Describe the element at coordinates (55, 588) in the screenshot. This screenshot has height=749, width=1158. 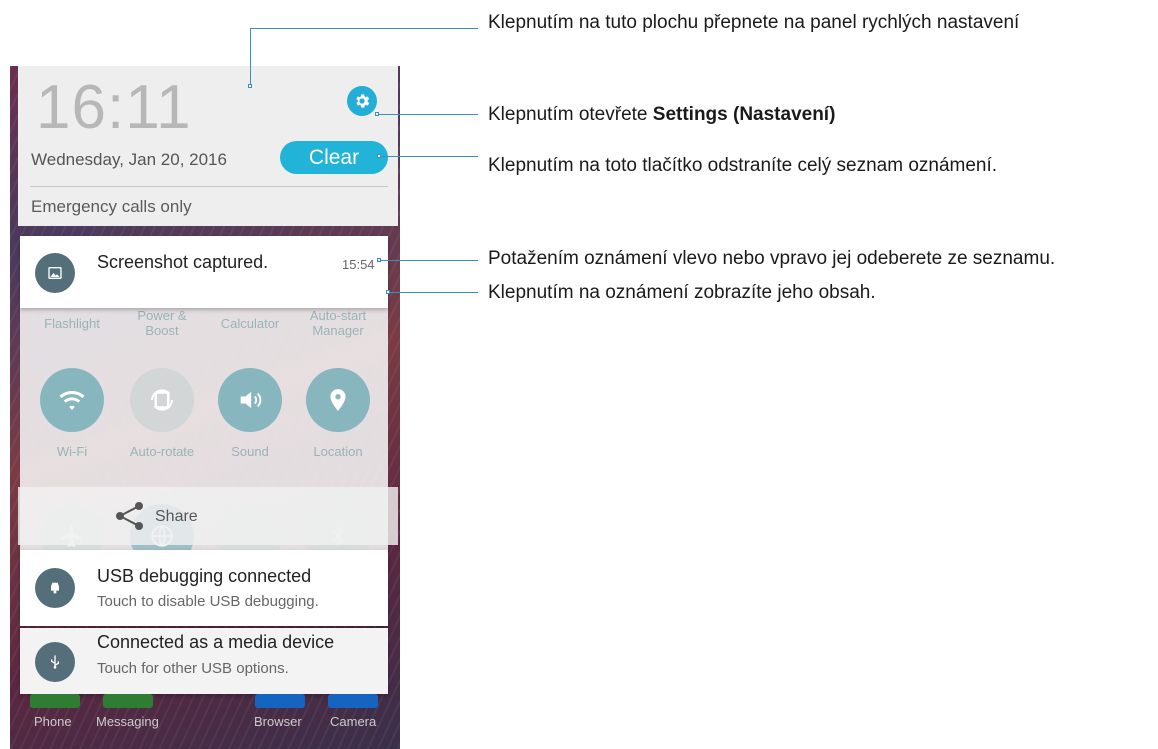
I see `android-icon` at that location.